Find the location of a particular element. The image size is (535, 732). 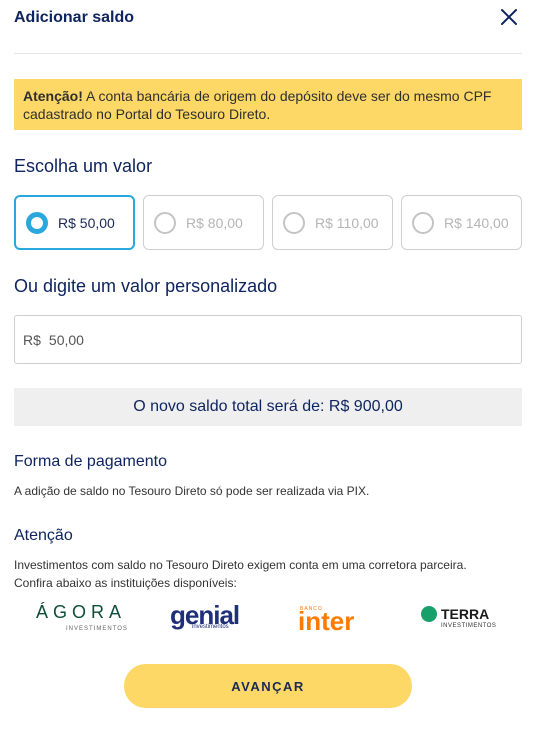

agora-logo: ÁGORA INVESTIMENTOS is located at coordinates (91, 620).